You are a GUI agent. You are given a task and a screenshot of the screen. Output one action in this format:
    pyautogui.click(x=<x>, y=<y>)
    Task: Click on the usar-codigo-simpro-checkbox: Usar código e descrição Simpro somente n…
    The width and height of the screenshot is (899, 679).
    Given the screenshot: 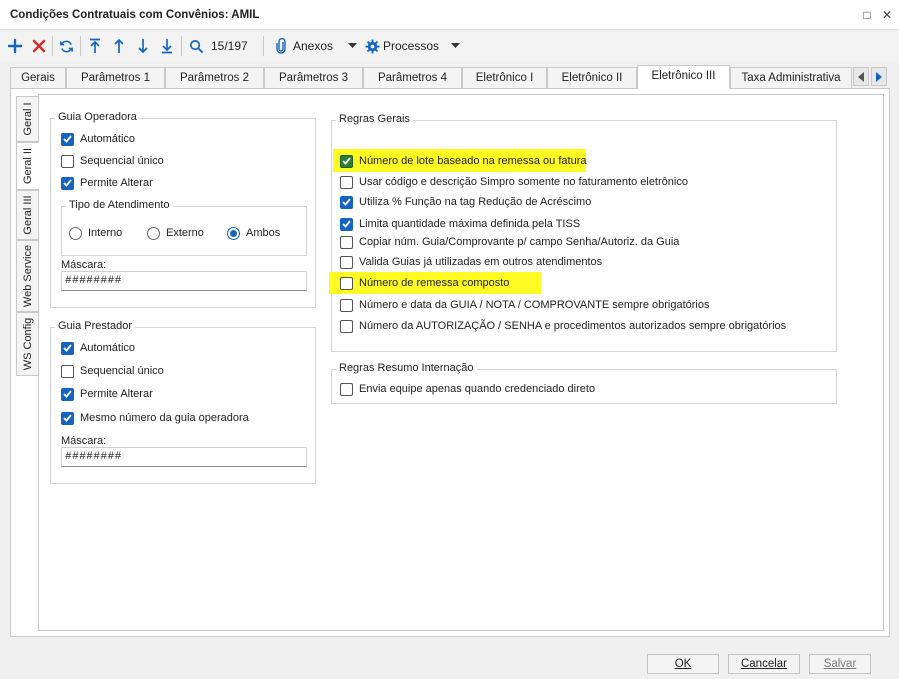 What is the action you would take?
    pyautogui.click(x=514, y=182)
    